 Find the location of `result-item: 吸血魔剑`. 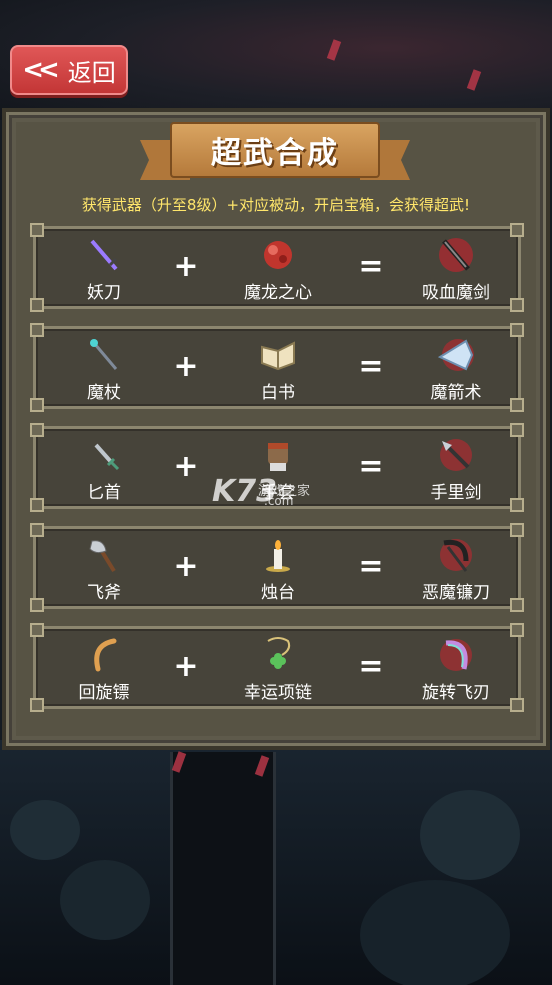

result-item: 吸血魔剑 is located at coordinates (456, 269).